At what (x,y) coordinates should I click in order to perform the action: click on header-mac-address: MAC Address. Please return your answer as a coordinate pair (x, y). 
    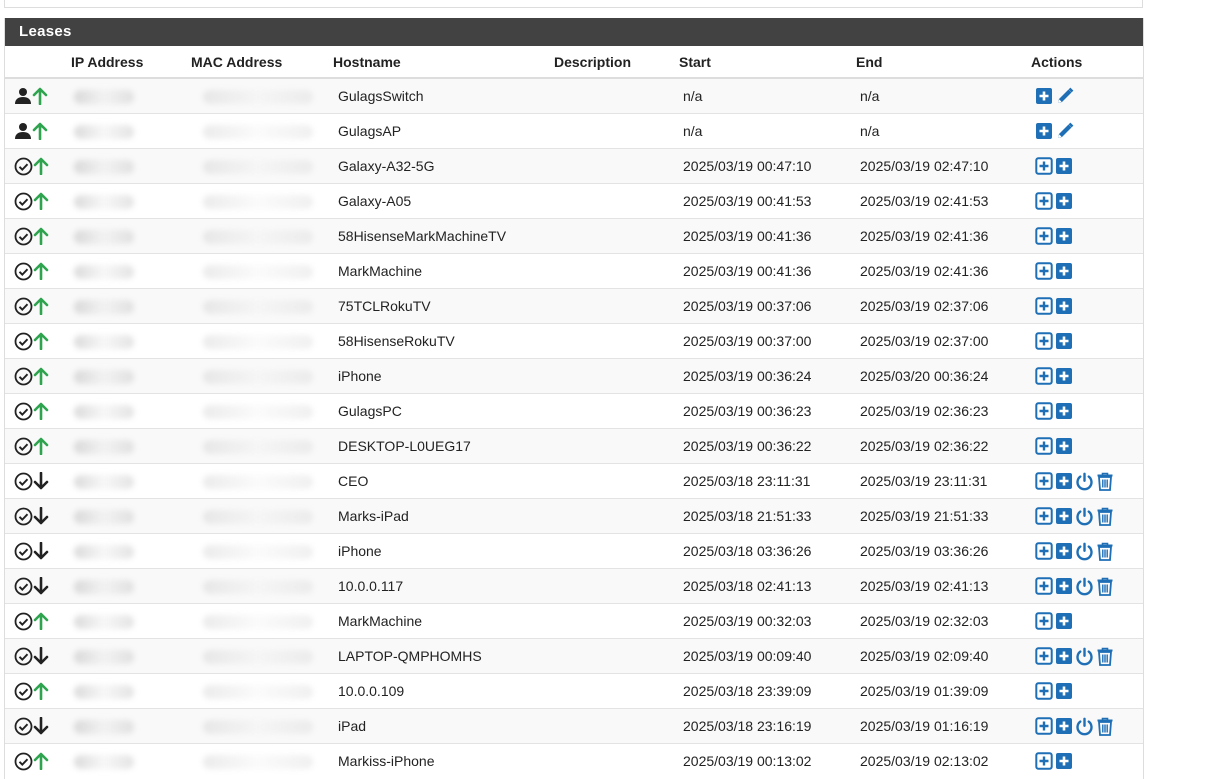
    Looking at the image, I should click on (258, 62).